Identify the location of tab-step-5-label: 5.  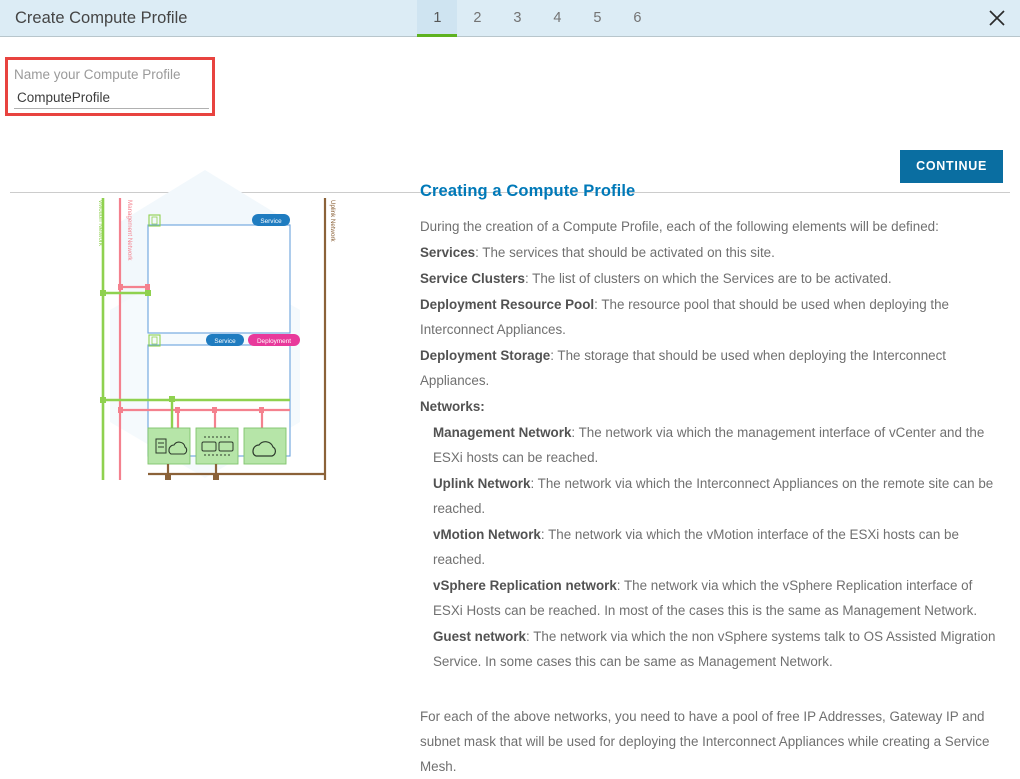
(597, 18).